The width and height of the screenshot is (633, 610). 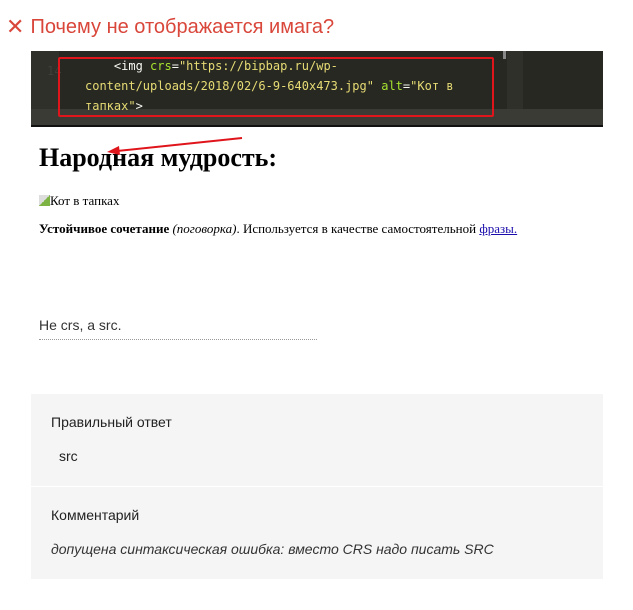 What do you see at coordinates (68, 456) in the screenshot?
I see `correct-answer-value: src` at bounding box center [68, 456].